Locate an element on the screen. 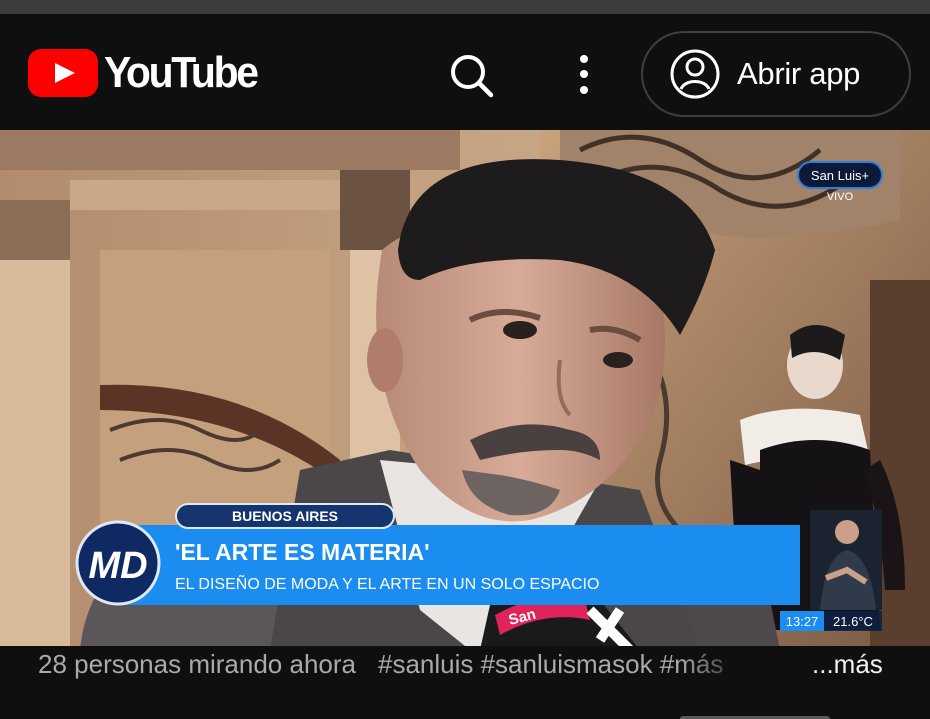 This screenshot has height=719, width=930. status-bar is located at coordinates (465, 7).